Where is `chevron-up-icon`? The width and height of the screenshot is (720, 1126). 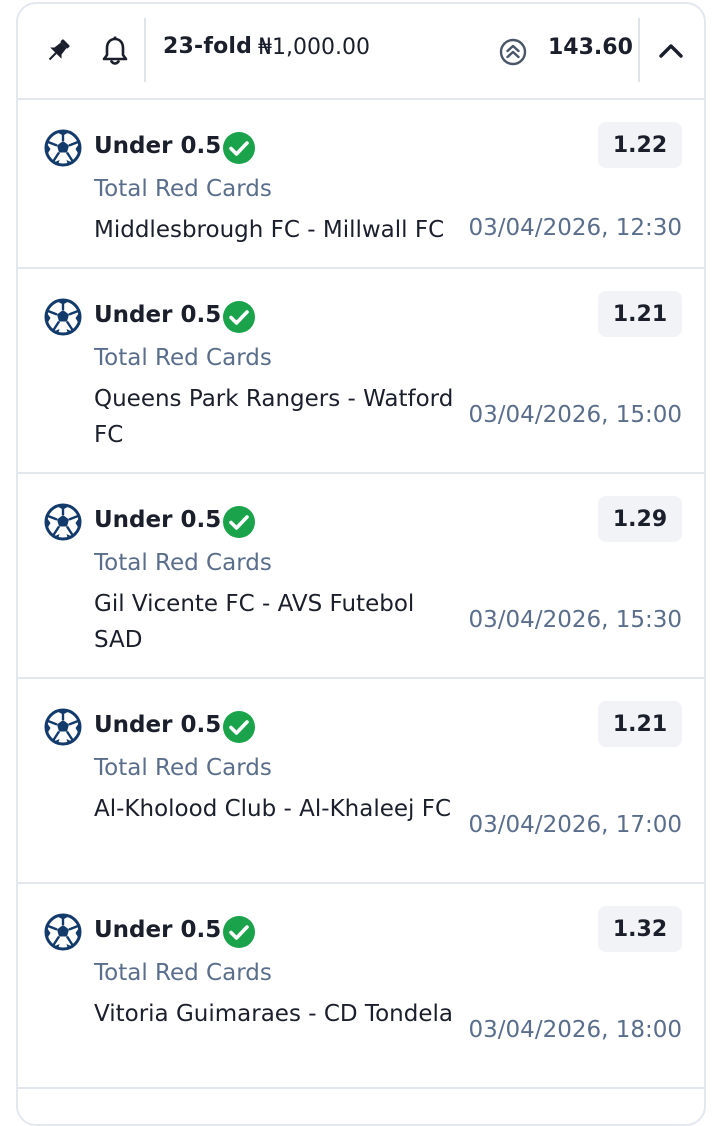
chevron-up-icon is located at coordinates (671, 51).